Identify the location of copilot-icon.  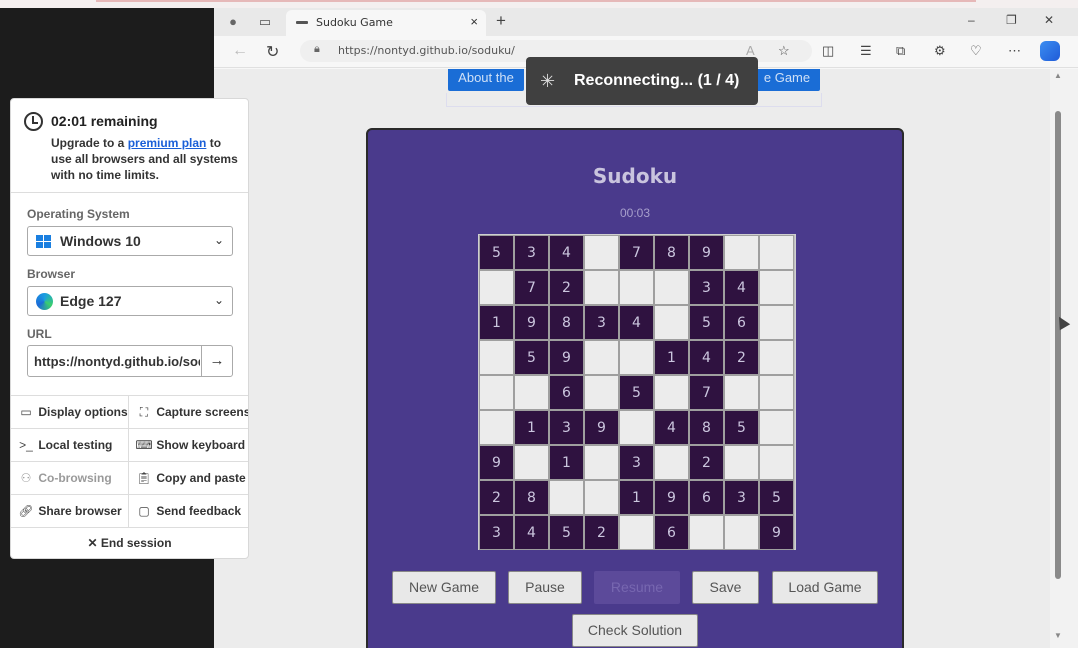
(1050, 51).